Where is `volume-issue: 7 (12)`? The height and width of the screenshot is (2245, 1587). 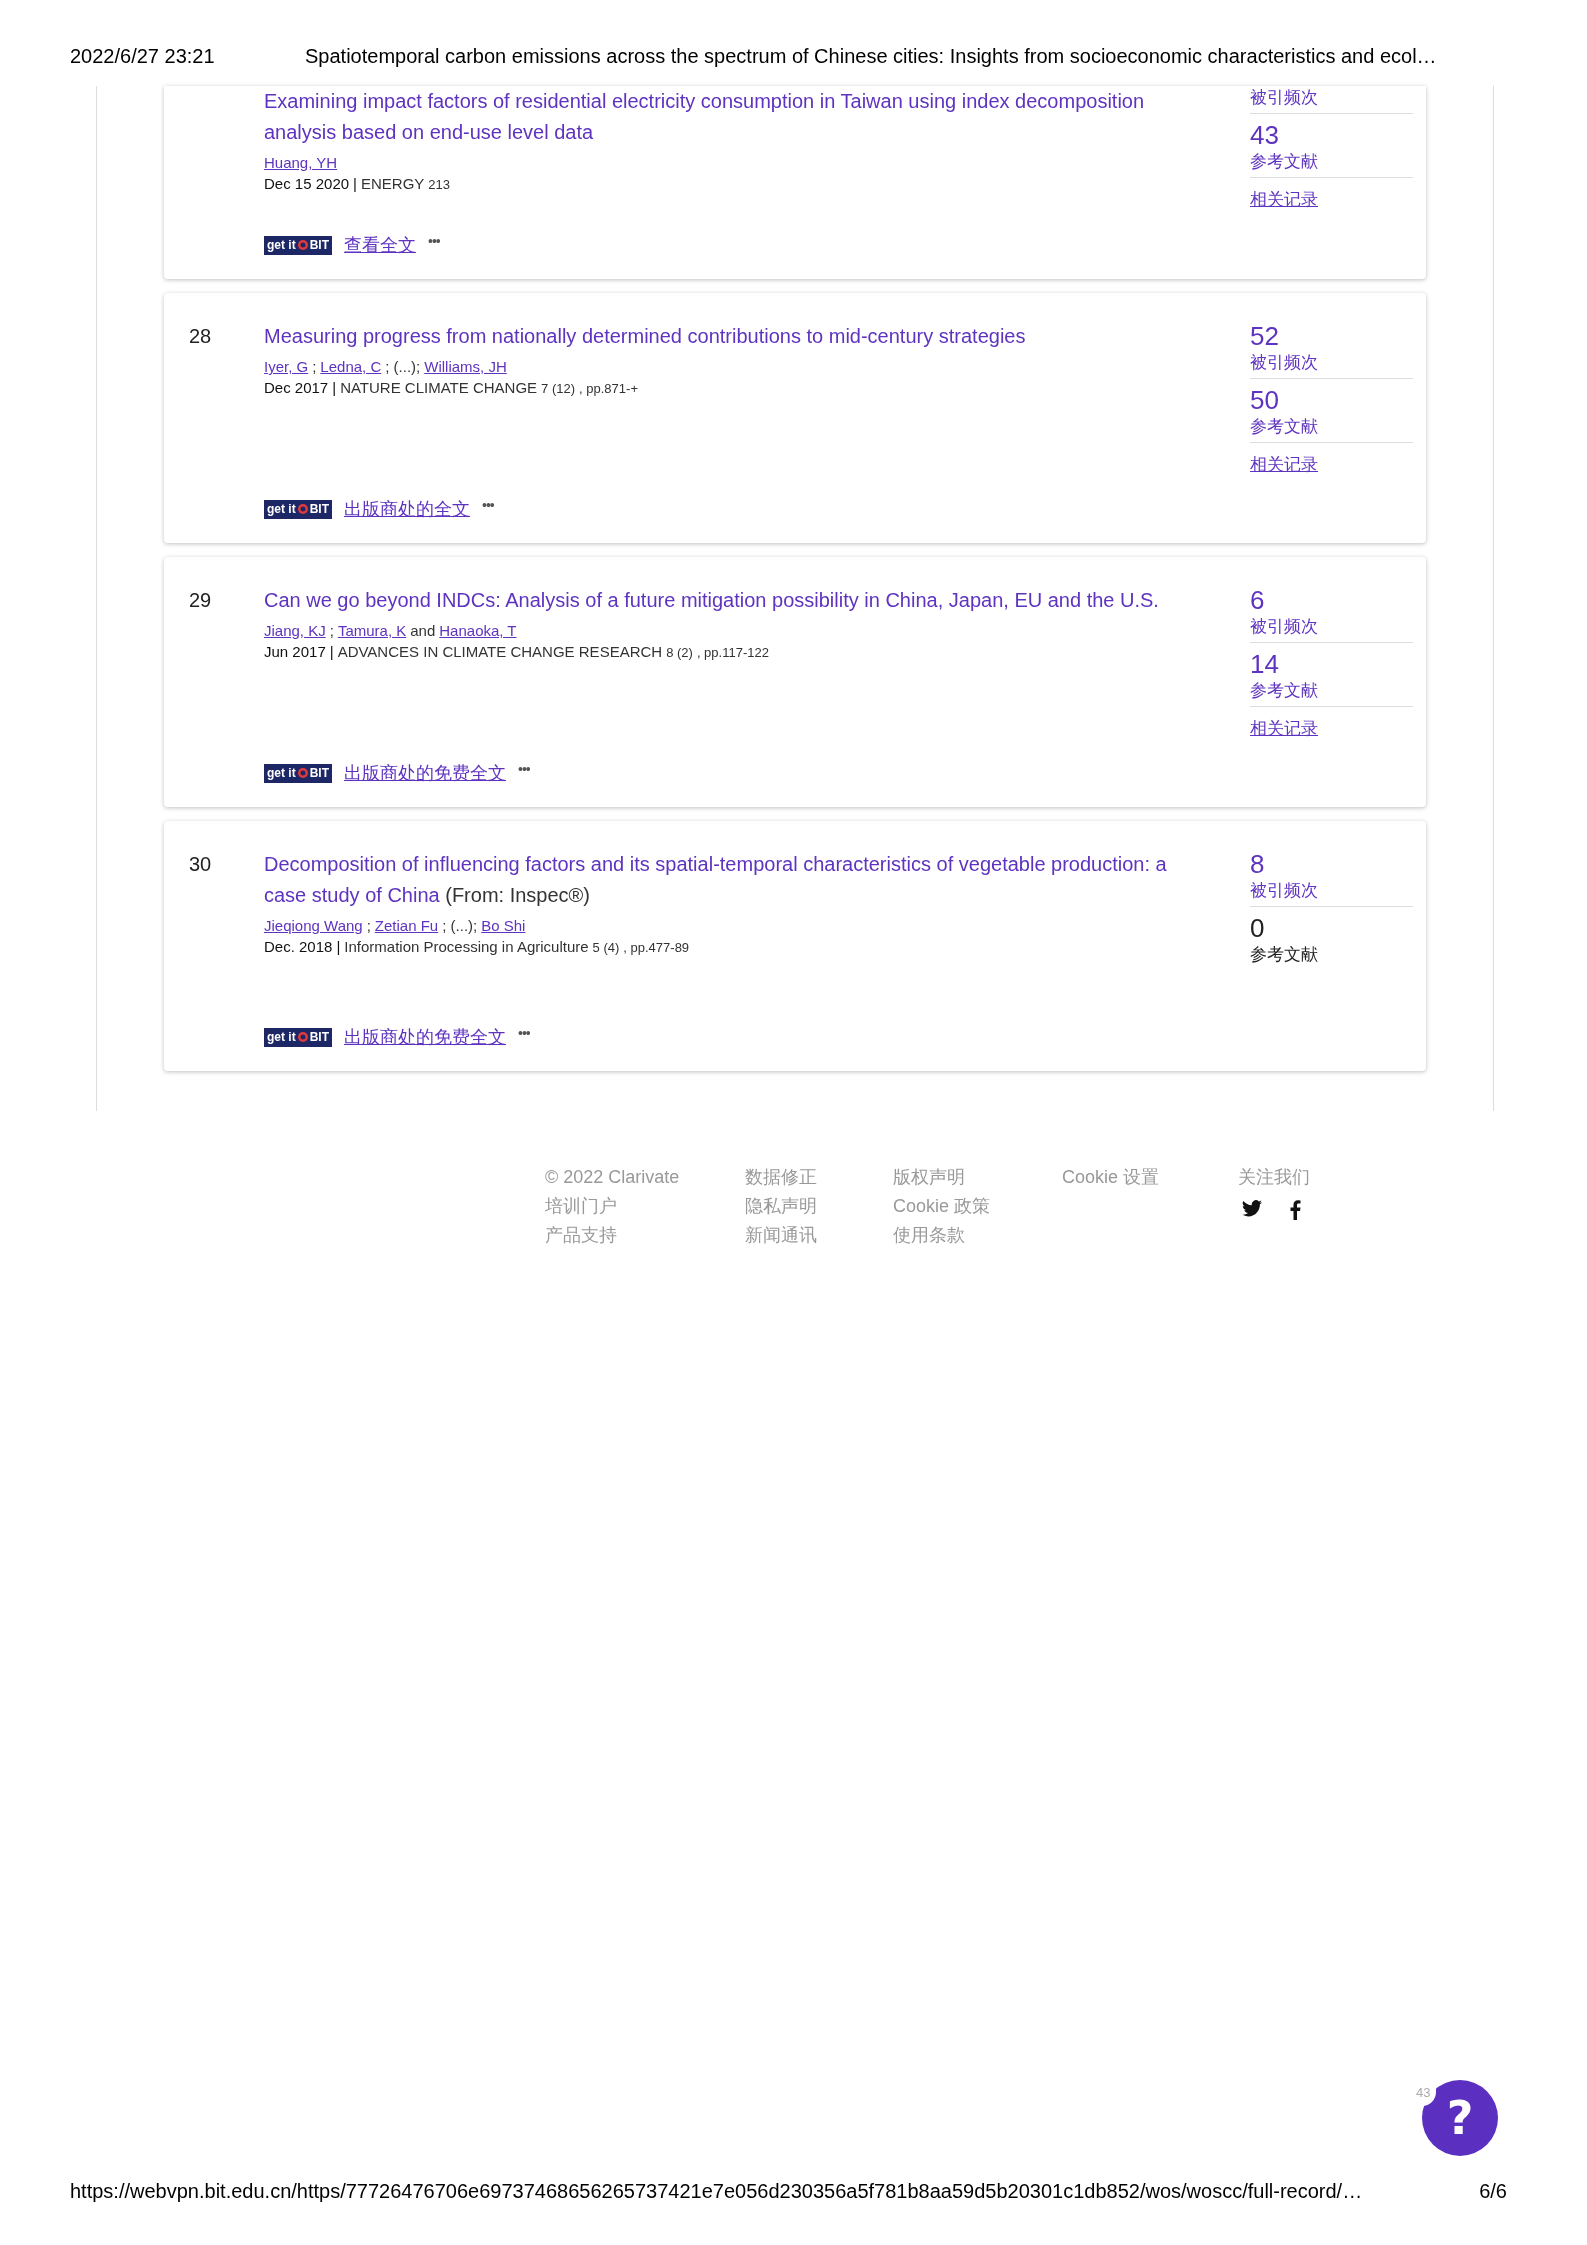
volume-issue: 7 (12) is located at coordinates (558, 388).